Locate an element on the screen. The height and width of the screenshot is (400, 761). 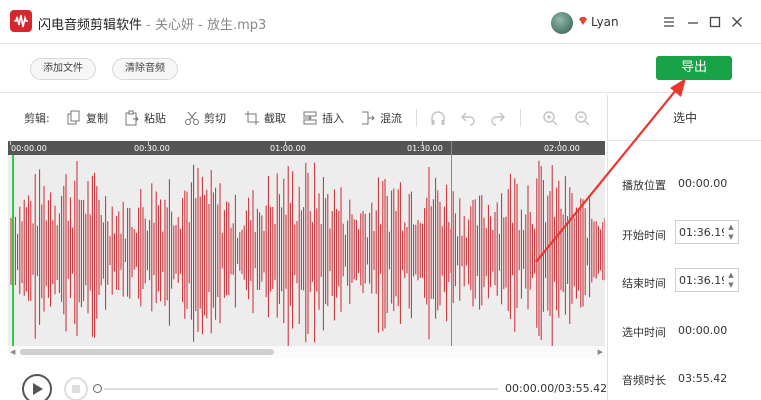
crop-button: 截取 is located at coordinates (265, 118).